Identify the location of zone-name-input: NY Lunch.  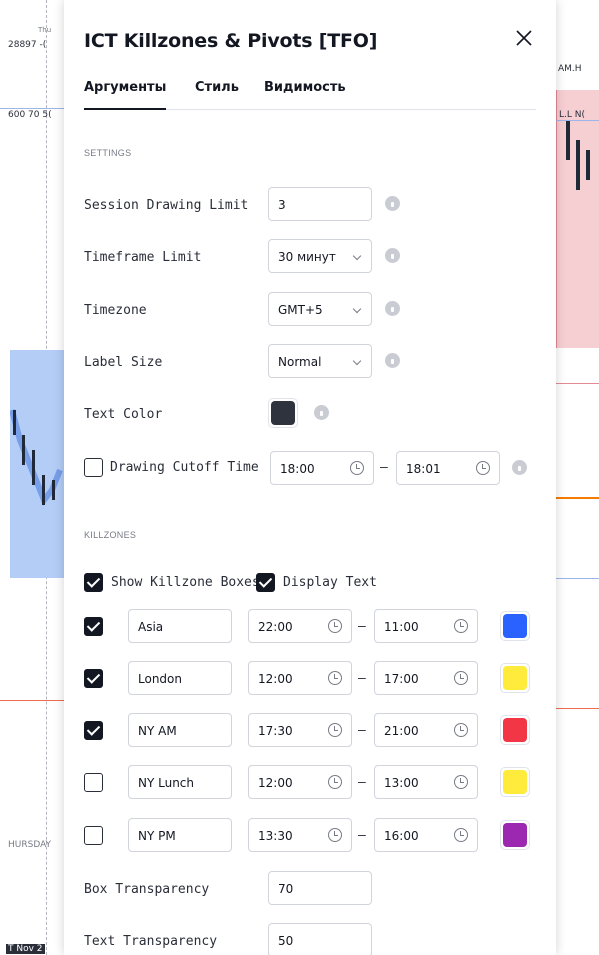
(180, 782).